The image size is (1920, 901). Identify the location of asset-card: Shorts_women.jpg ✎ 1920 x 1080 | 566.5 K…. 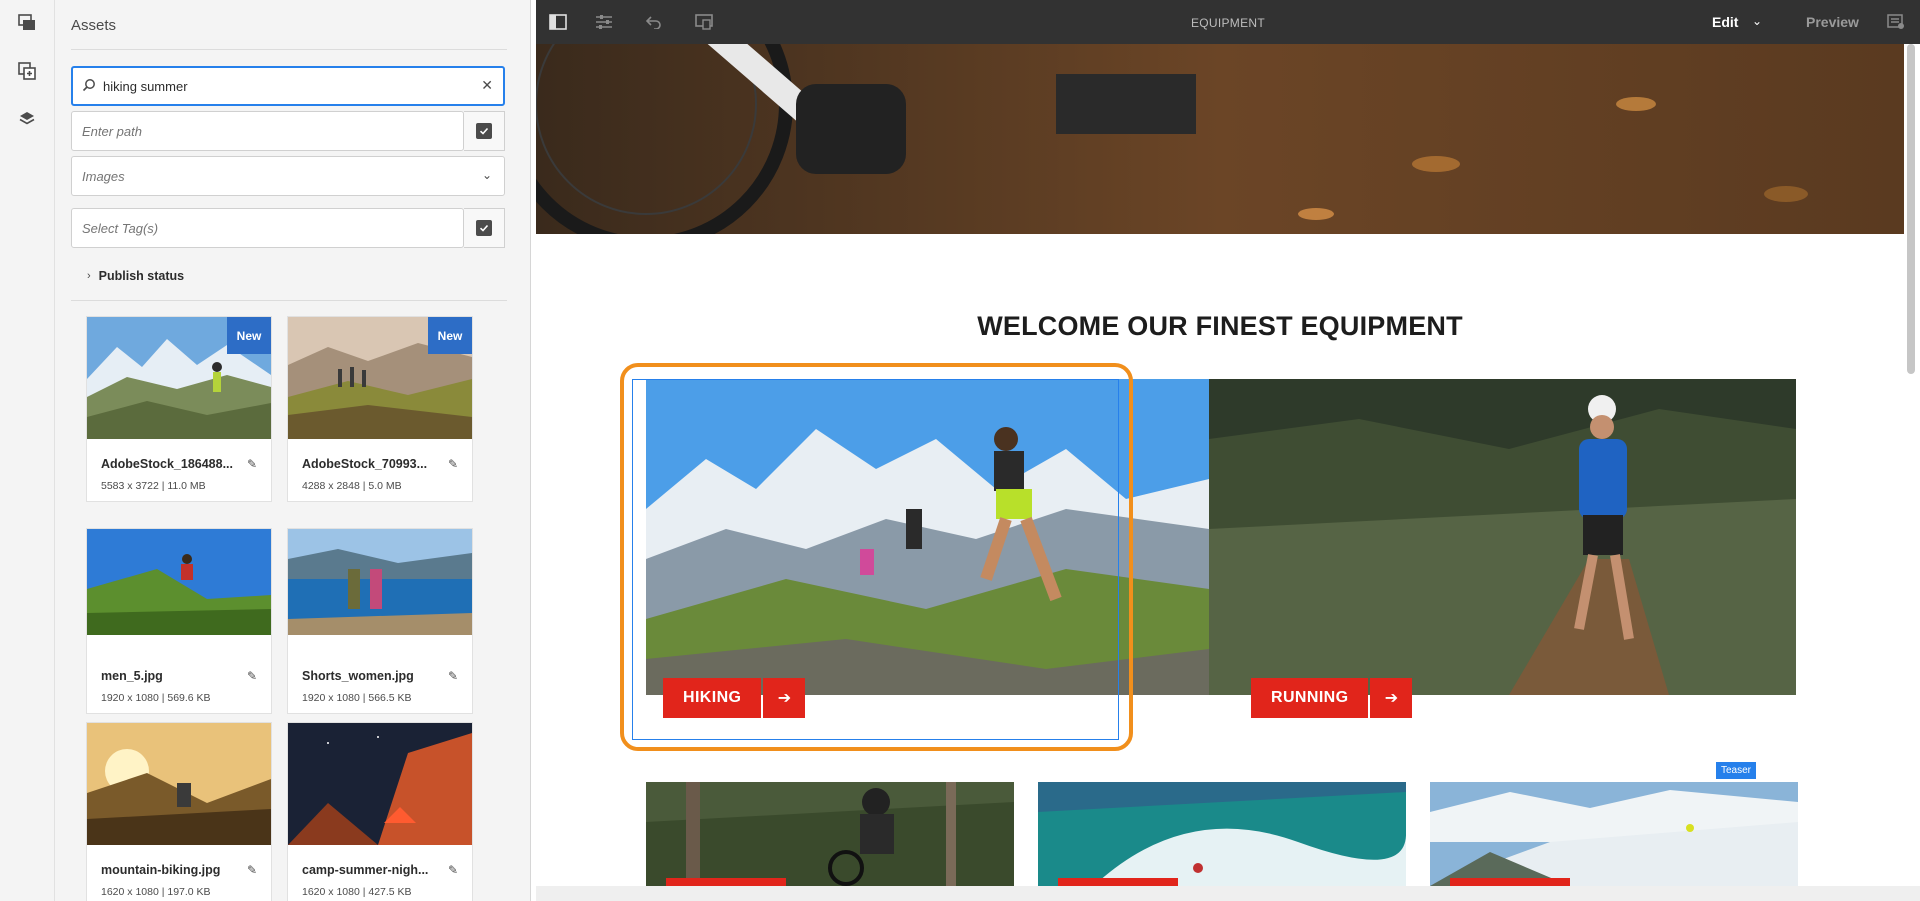
(380, 621).